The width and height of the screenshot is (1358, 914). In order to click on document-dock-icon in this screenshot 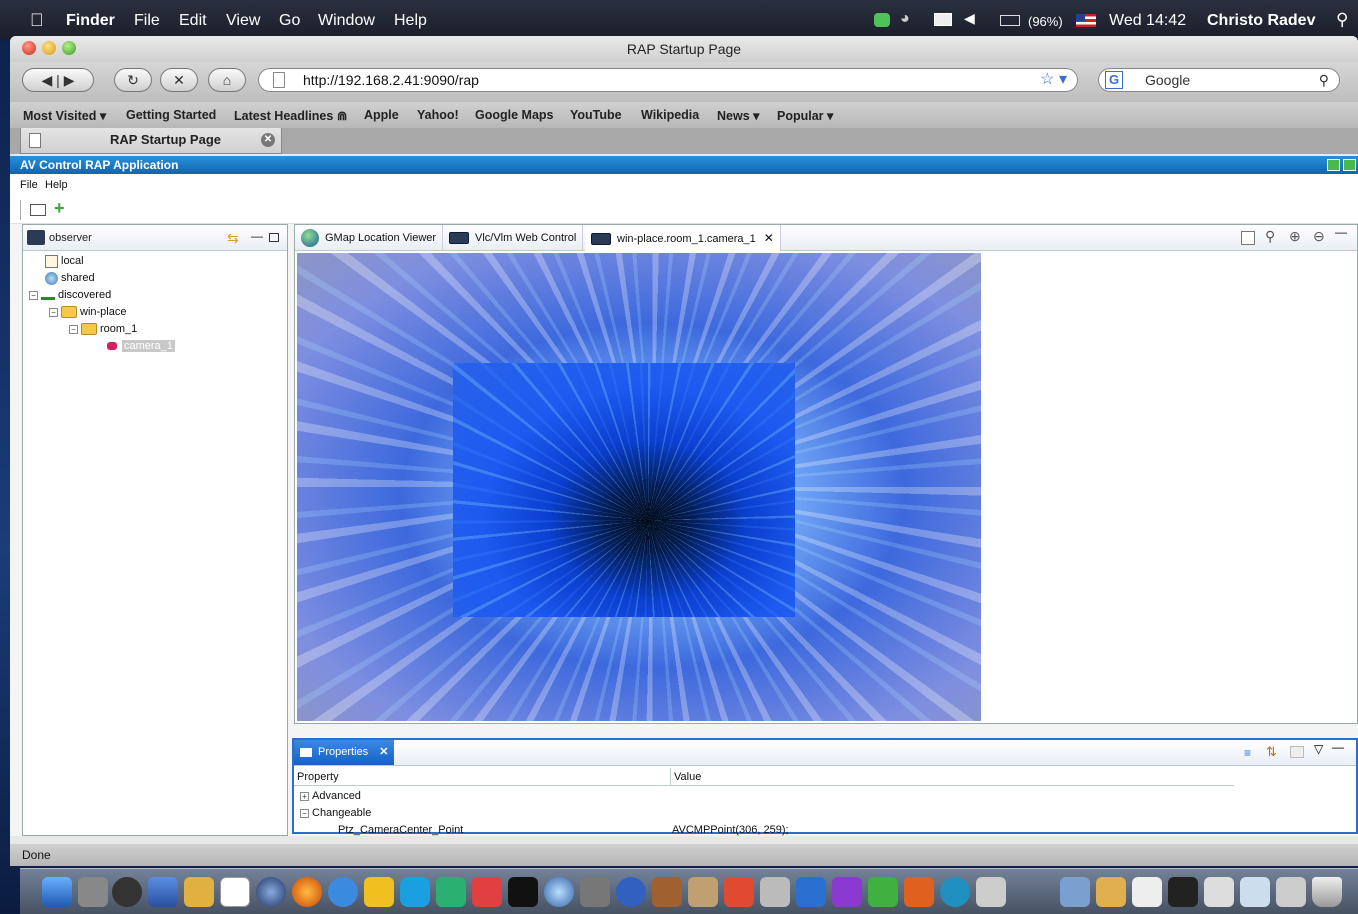, I will do `click(1219, 892)`.